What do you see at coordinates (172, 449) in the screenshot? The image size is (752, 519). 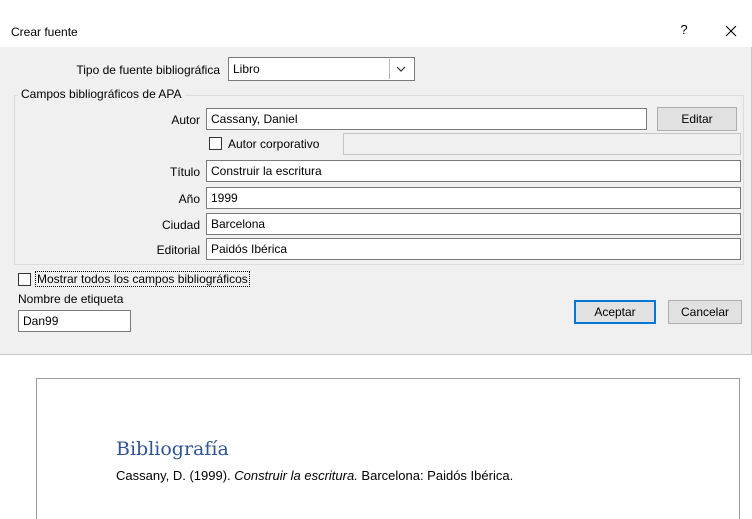 I see `bibliography-heading: Bibliografía` at bounding box center [172, 449].